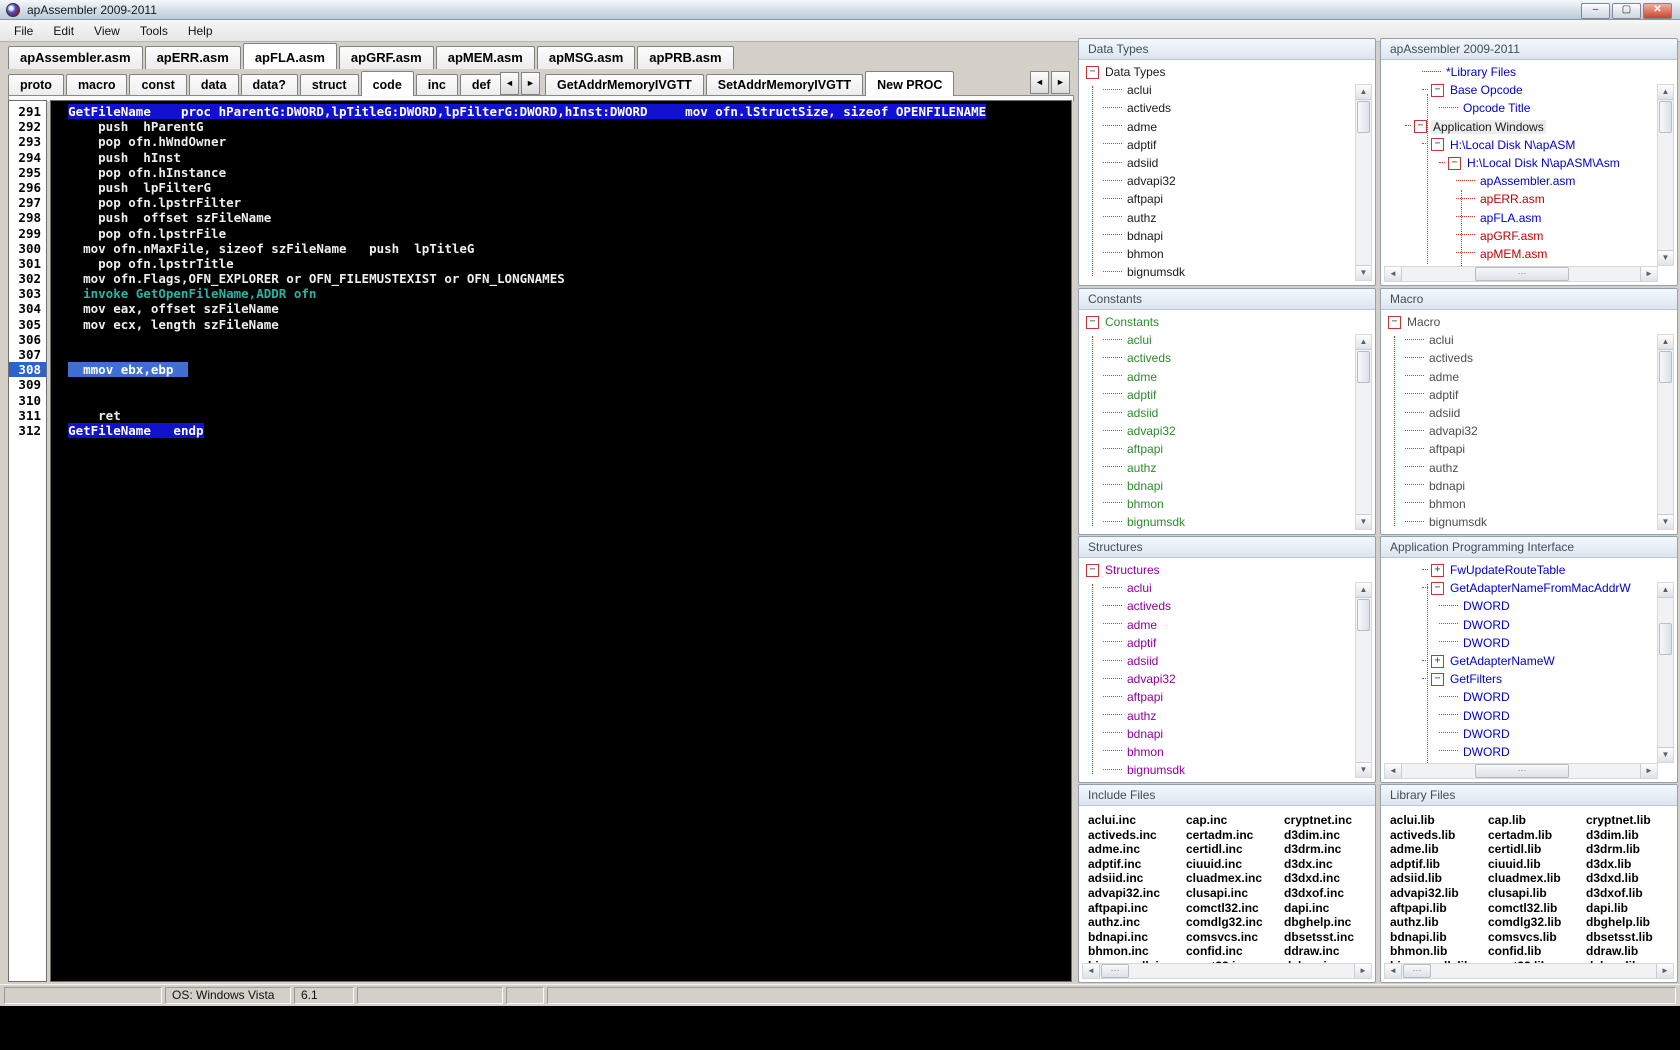  Describe the element at coordinates (1137, 878) in the screenshot. I see `file-item: adsiid.inc` at that location.